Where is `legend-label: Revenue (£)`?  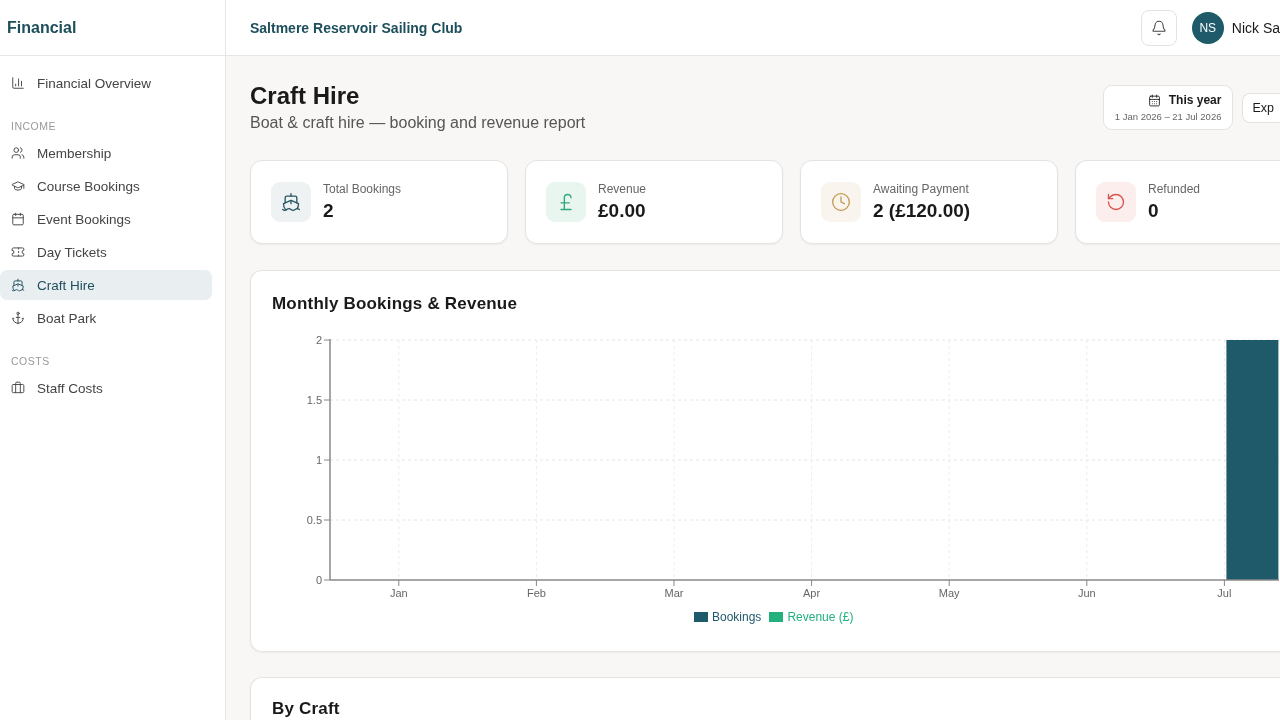 legend-label: Revenue (£) is located at coordinates (820, 617).